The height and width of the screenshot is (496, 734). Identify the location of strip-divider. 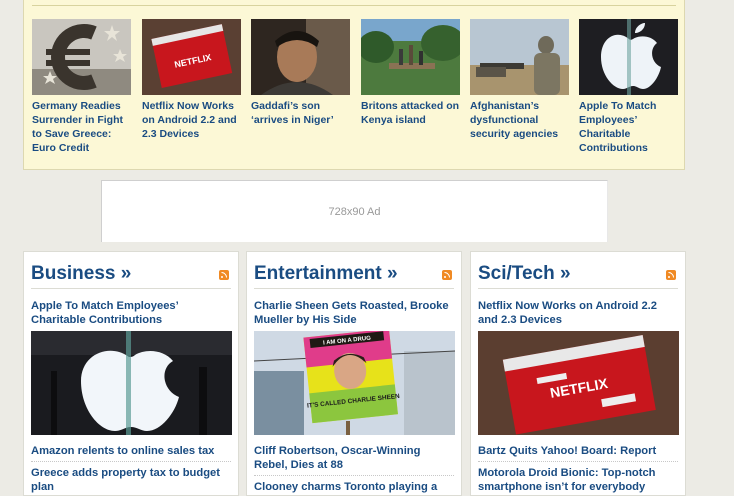
(354, 5).